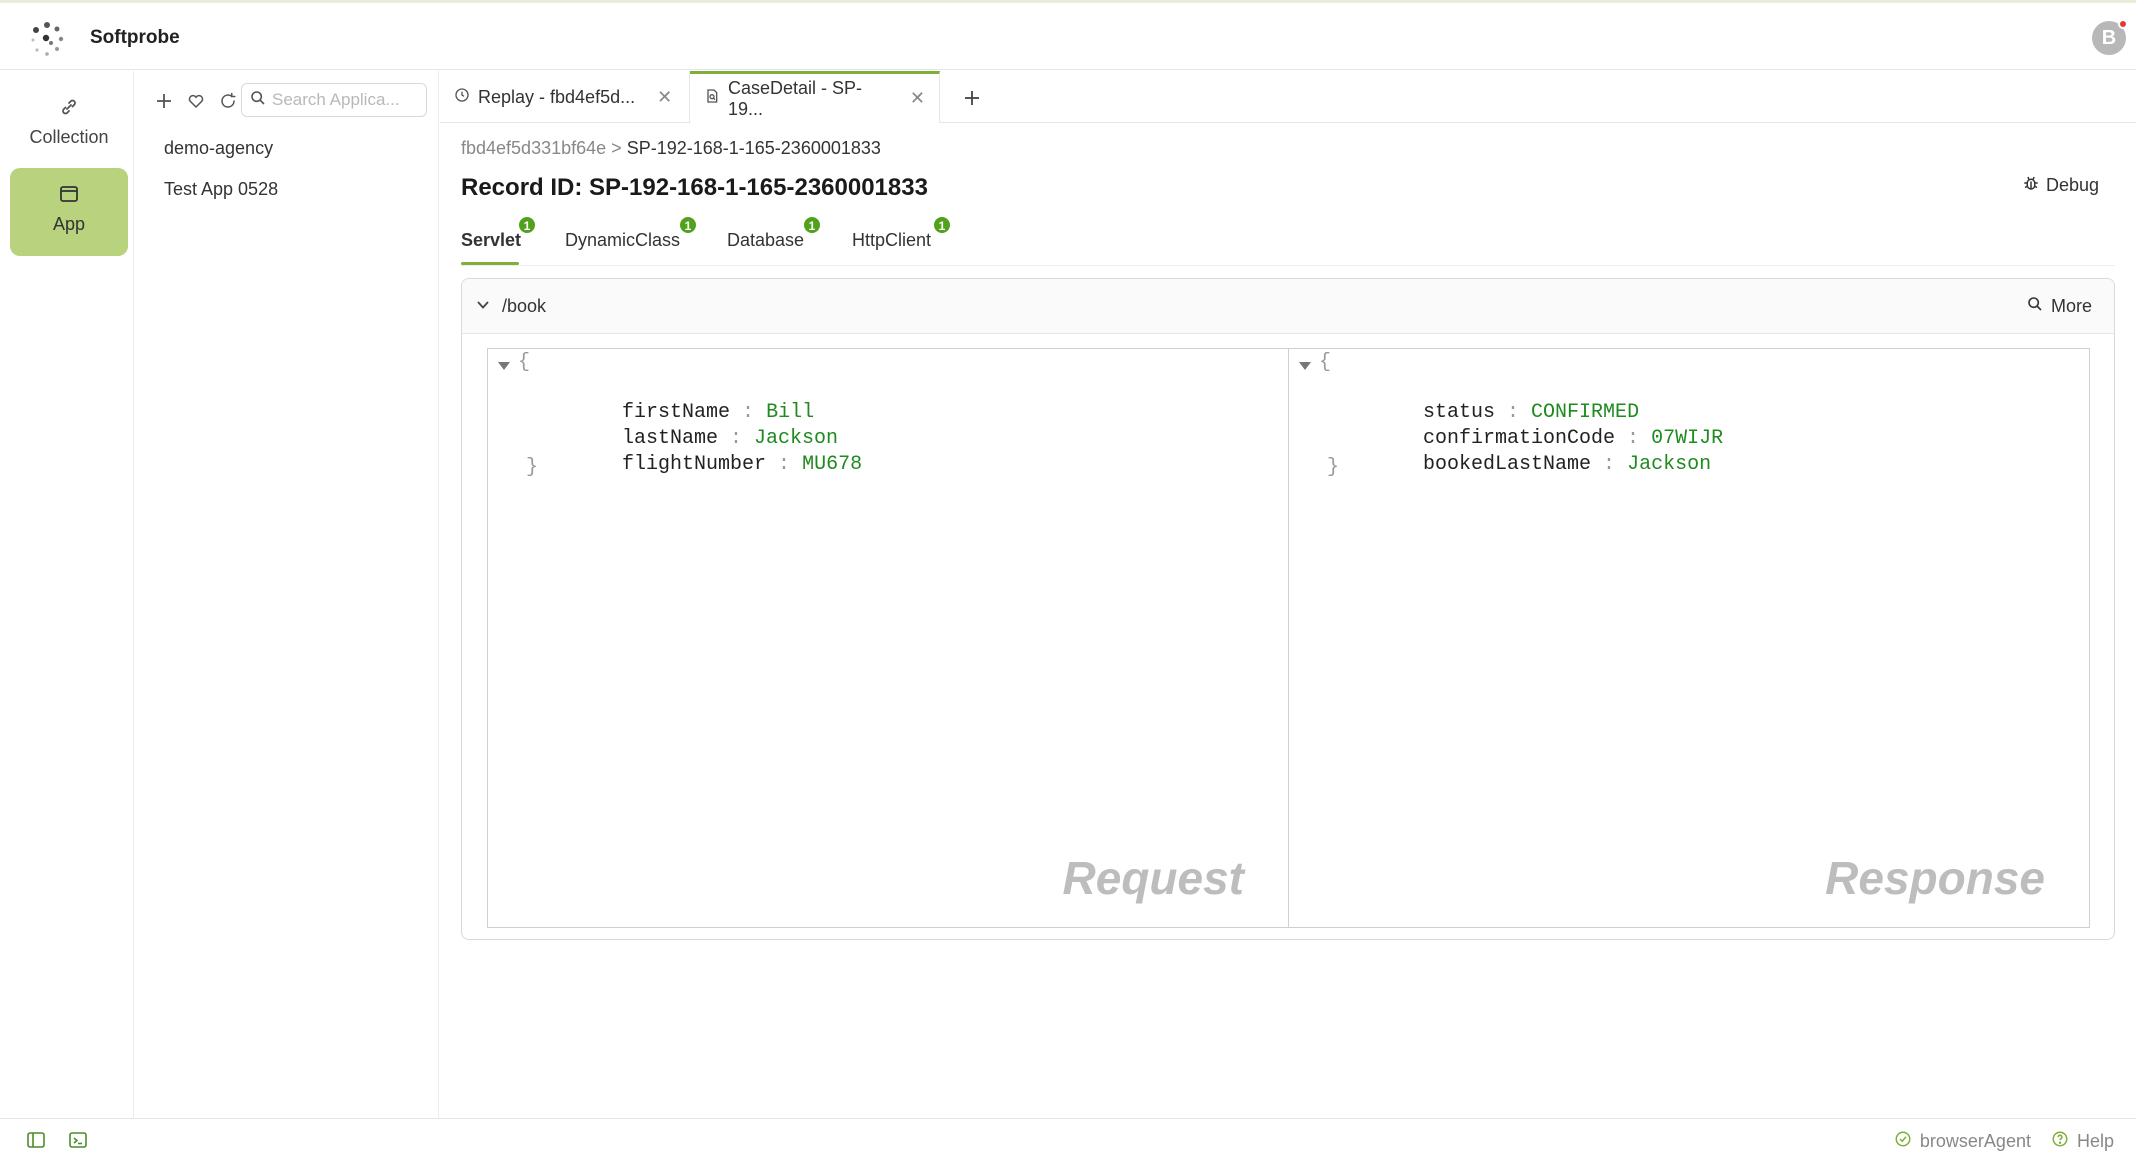  I want to click on app-sidebar: demo-agency Test App 0528, so click(287, 594).